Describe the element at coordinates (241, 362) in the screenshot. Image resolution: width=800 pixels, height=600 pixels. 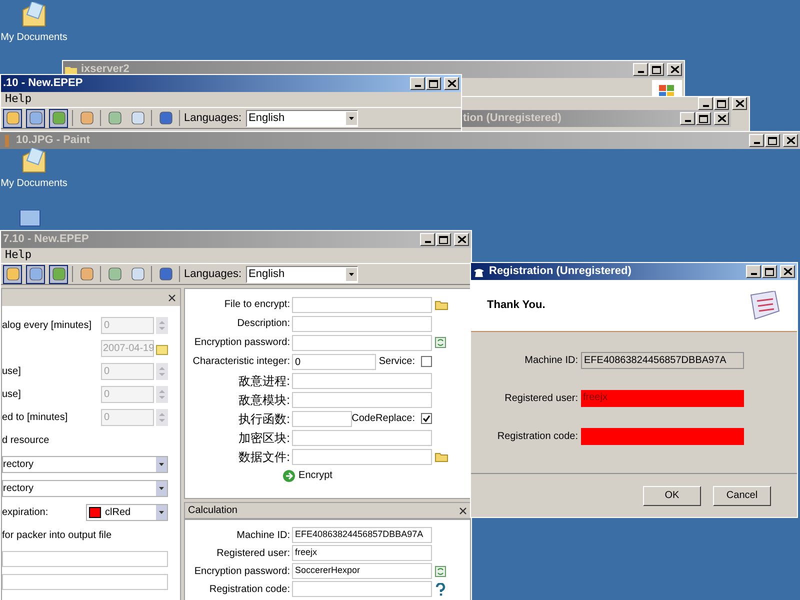
I see `field-label: Characteristic integer:` at that location.